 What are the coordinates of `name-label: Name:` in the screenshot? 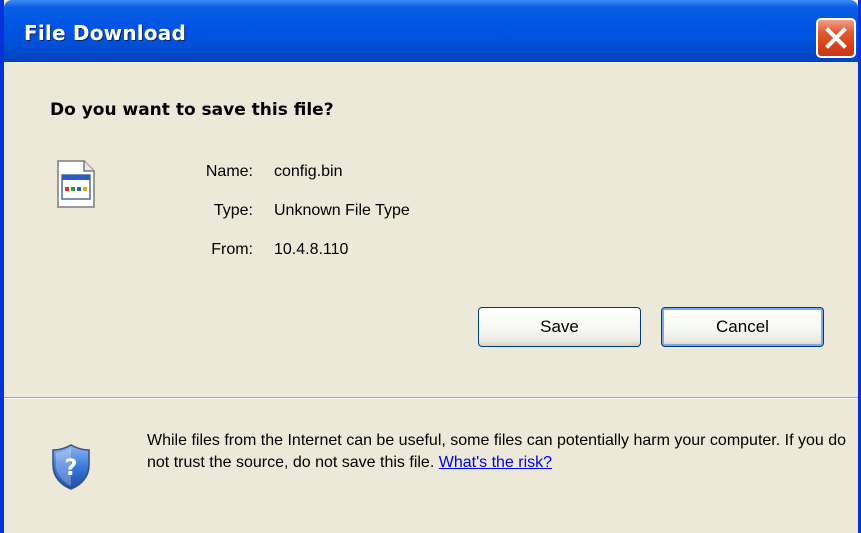 It's located at (229, 171).